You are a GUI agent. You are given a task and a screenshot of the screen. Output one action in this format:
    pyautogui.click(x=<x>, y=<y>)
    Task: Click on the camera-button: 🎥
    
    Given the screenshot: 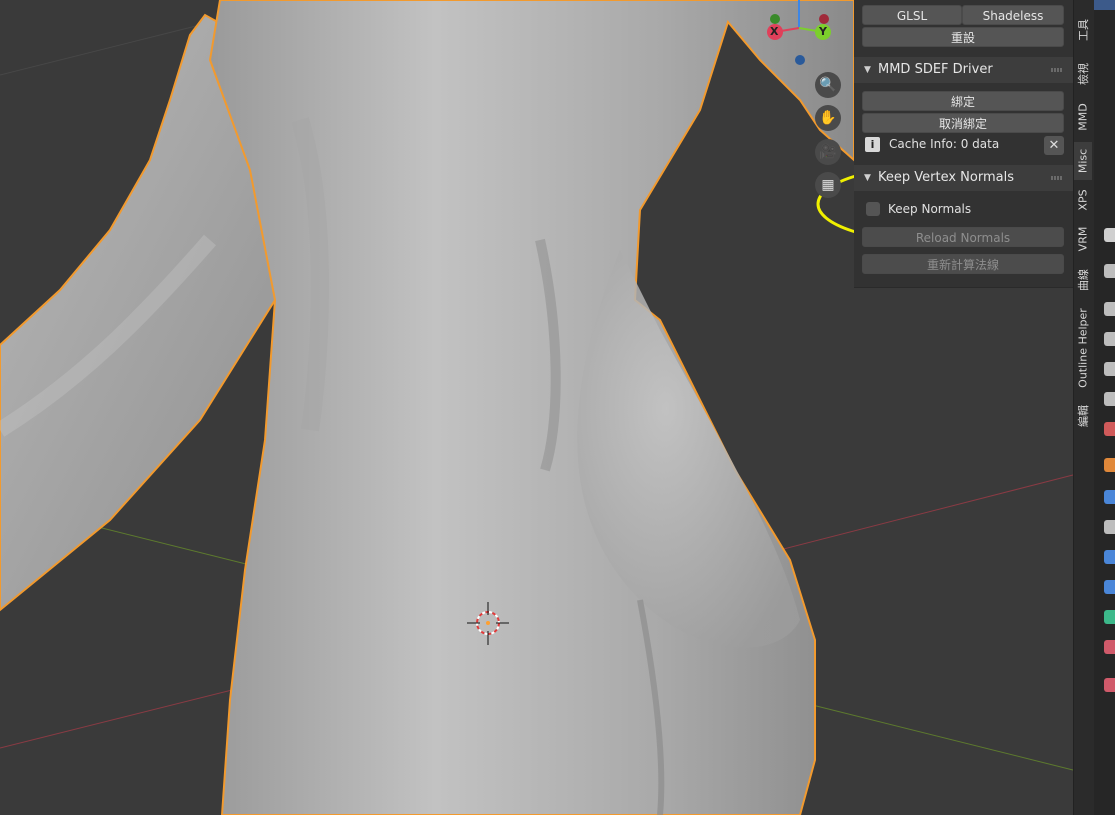 What is the action you would take?
    pyautogui.click(x=828, y=152)
    